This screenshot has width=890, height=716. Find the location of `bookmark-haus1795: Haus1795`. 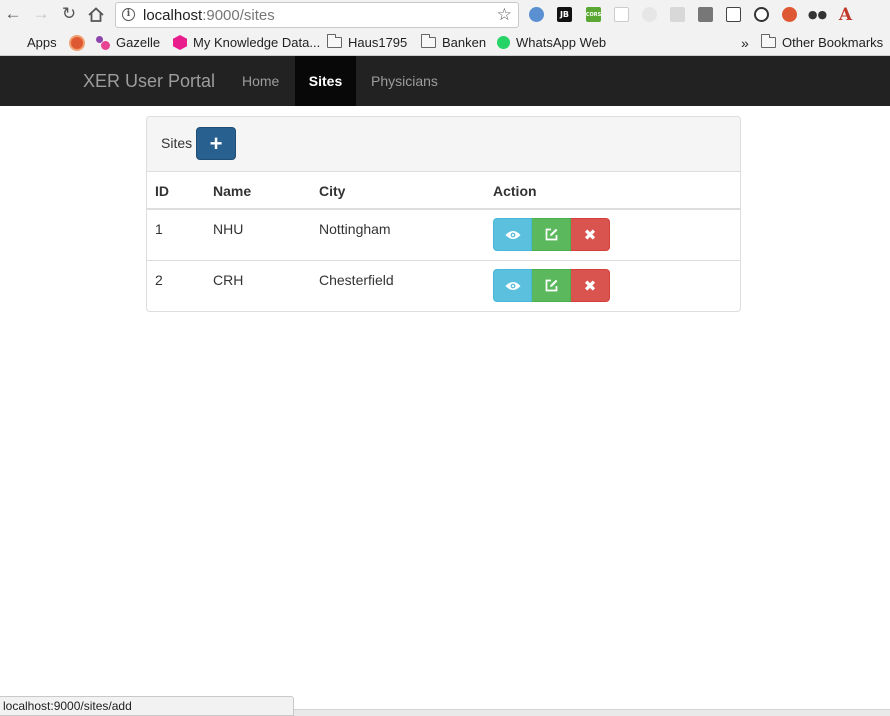

bookmark-haus1795: Haus1795 is located at coordinates (367, 42).